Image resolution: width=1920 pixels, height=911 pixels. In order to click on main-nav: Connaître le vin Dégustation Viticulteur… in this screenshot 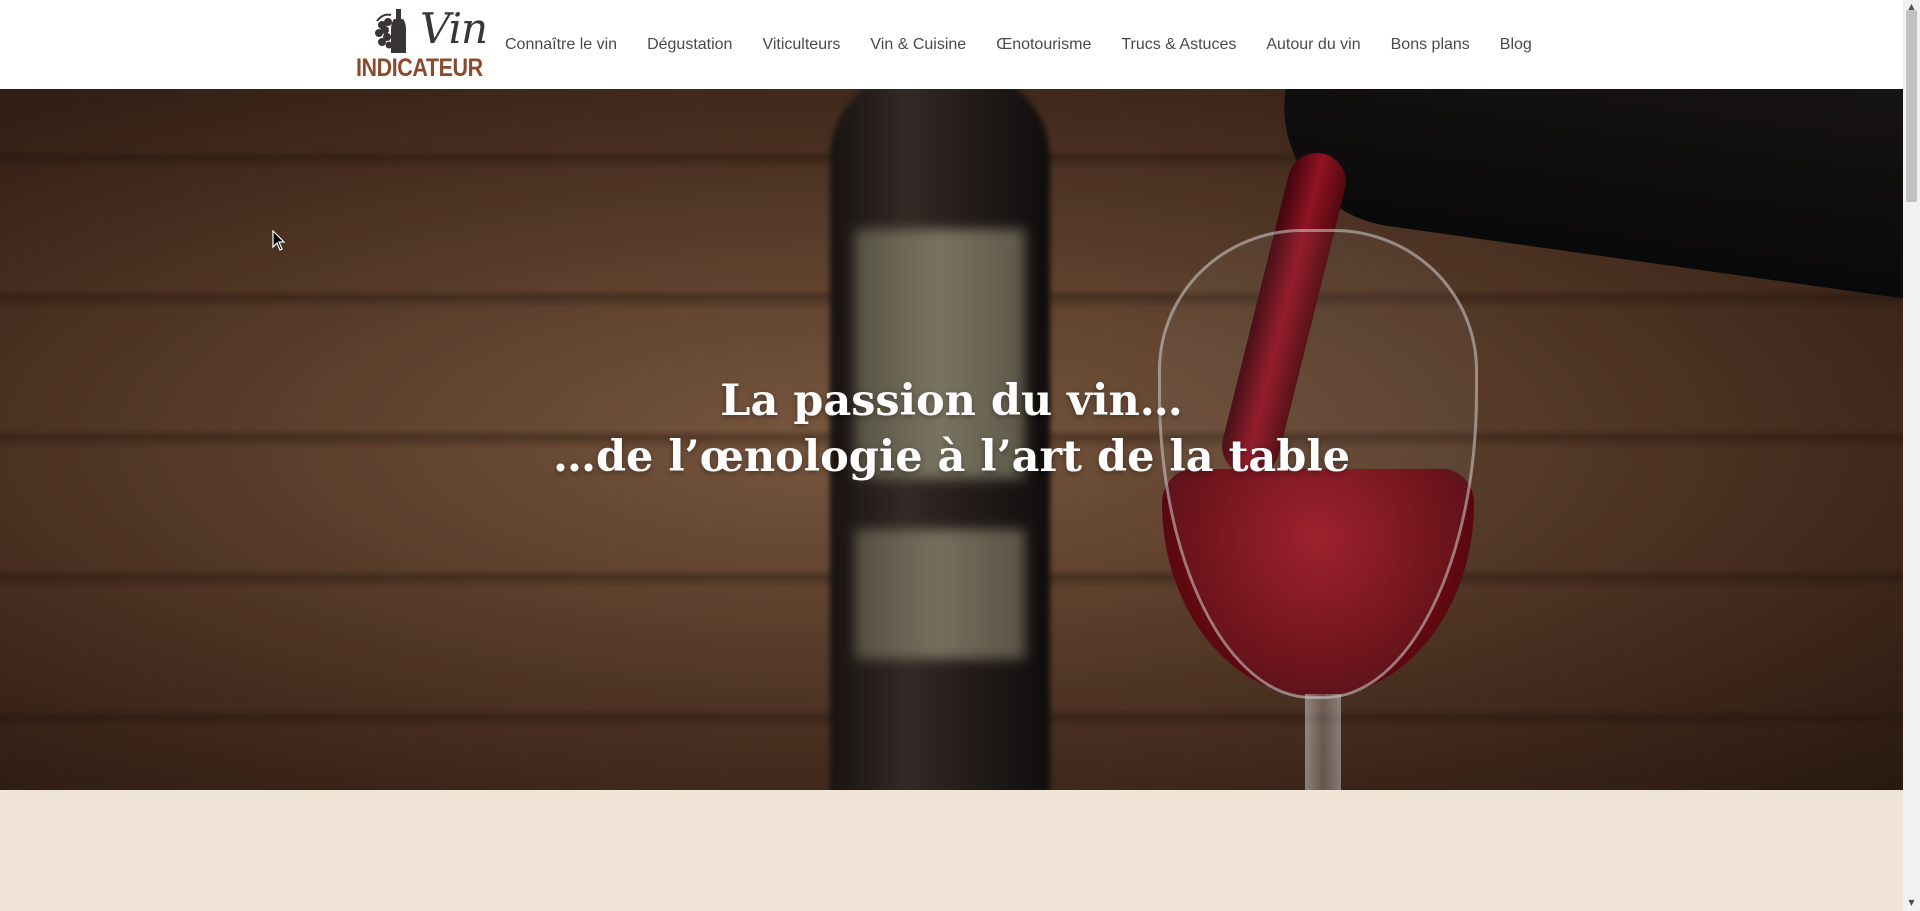, I will do `click(1018, 44)`.